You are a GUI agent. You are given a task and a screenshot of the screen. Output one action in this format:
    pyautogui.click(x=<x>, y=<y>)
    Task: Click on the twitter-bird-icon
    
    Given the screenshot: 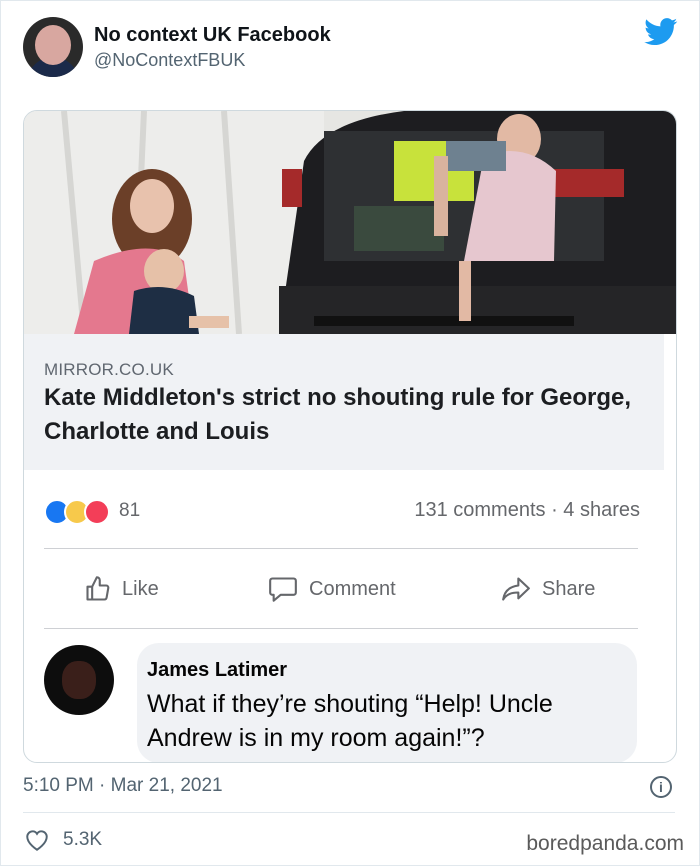 What is the action you would take?
    pyautogui.click(x=661, y=32)
    